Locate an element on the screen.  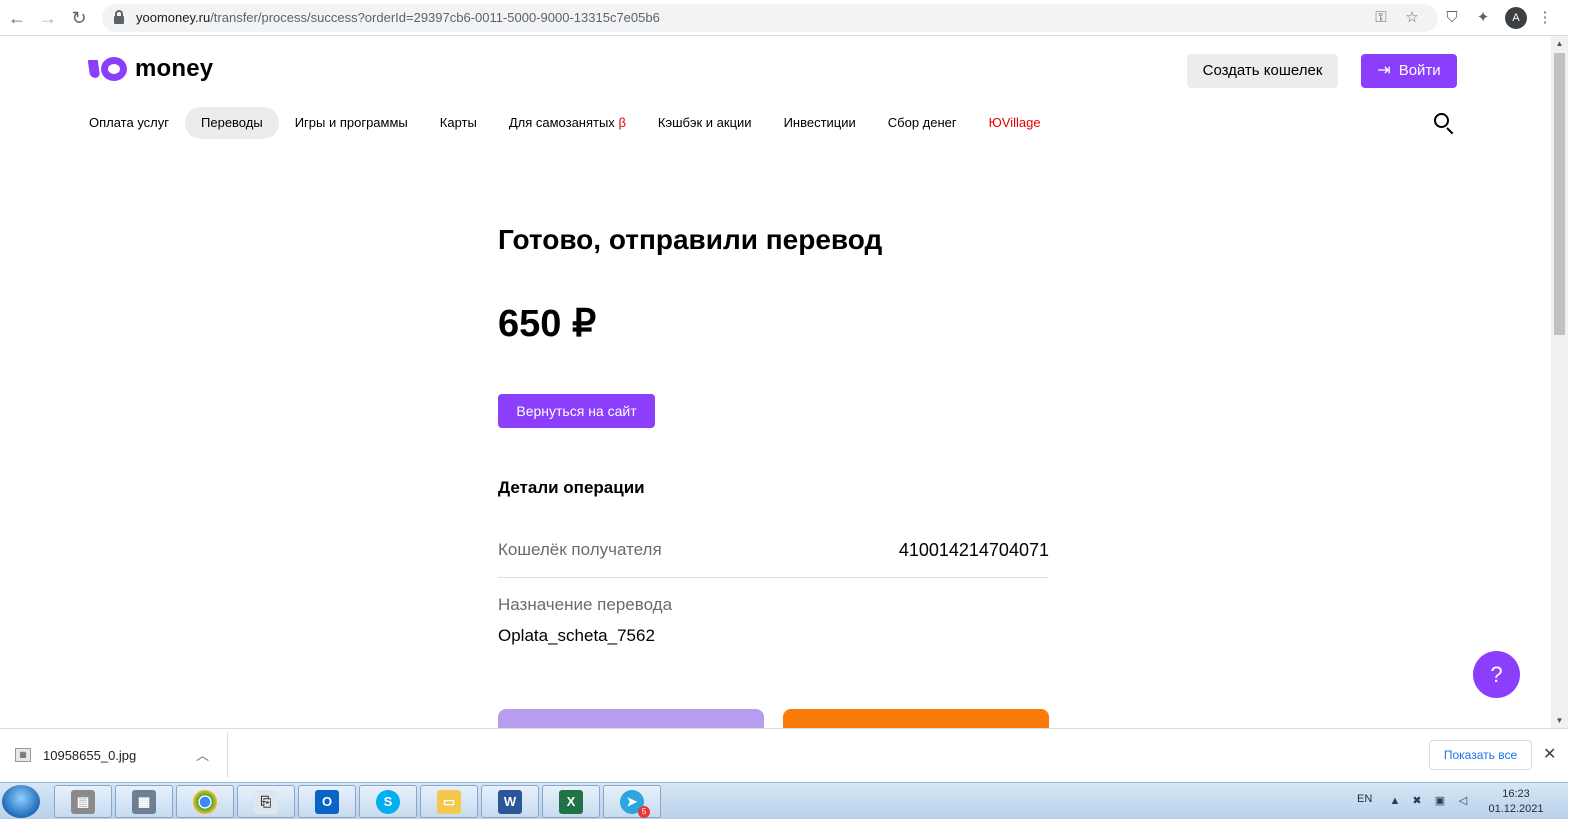
page-title: Готово, отправили перевод is located at coordinates (690, 239).